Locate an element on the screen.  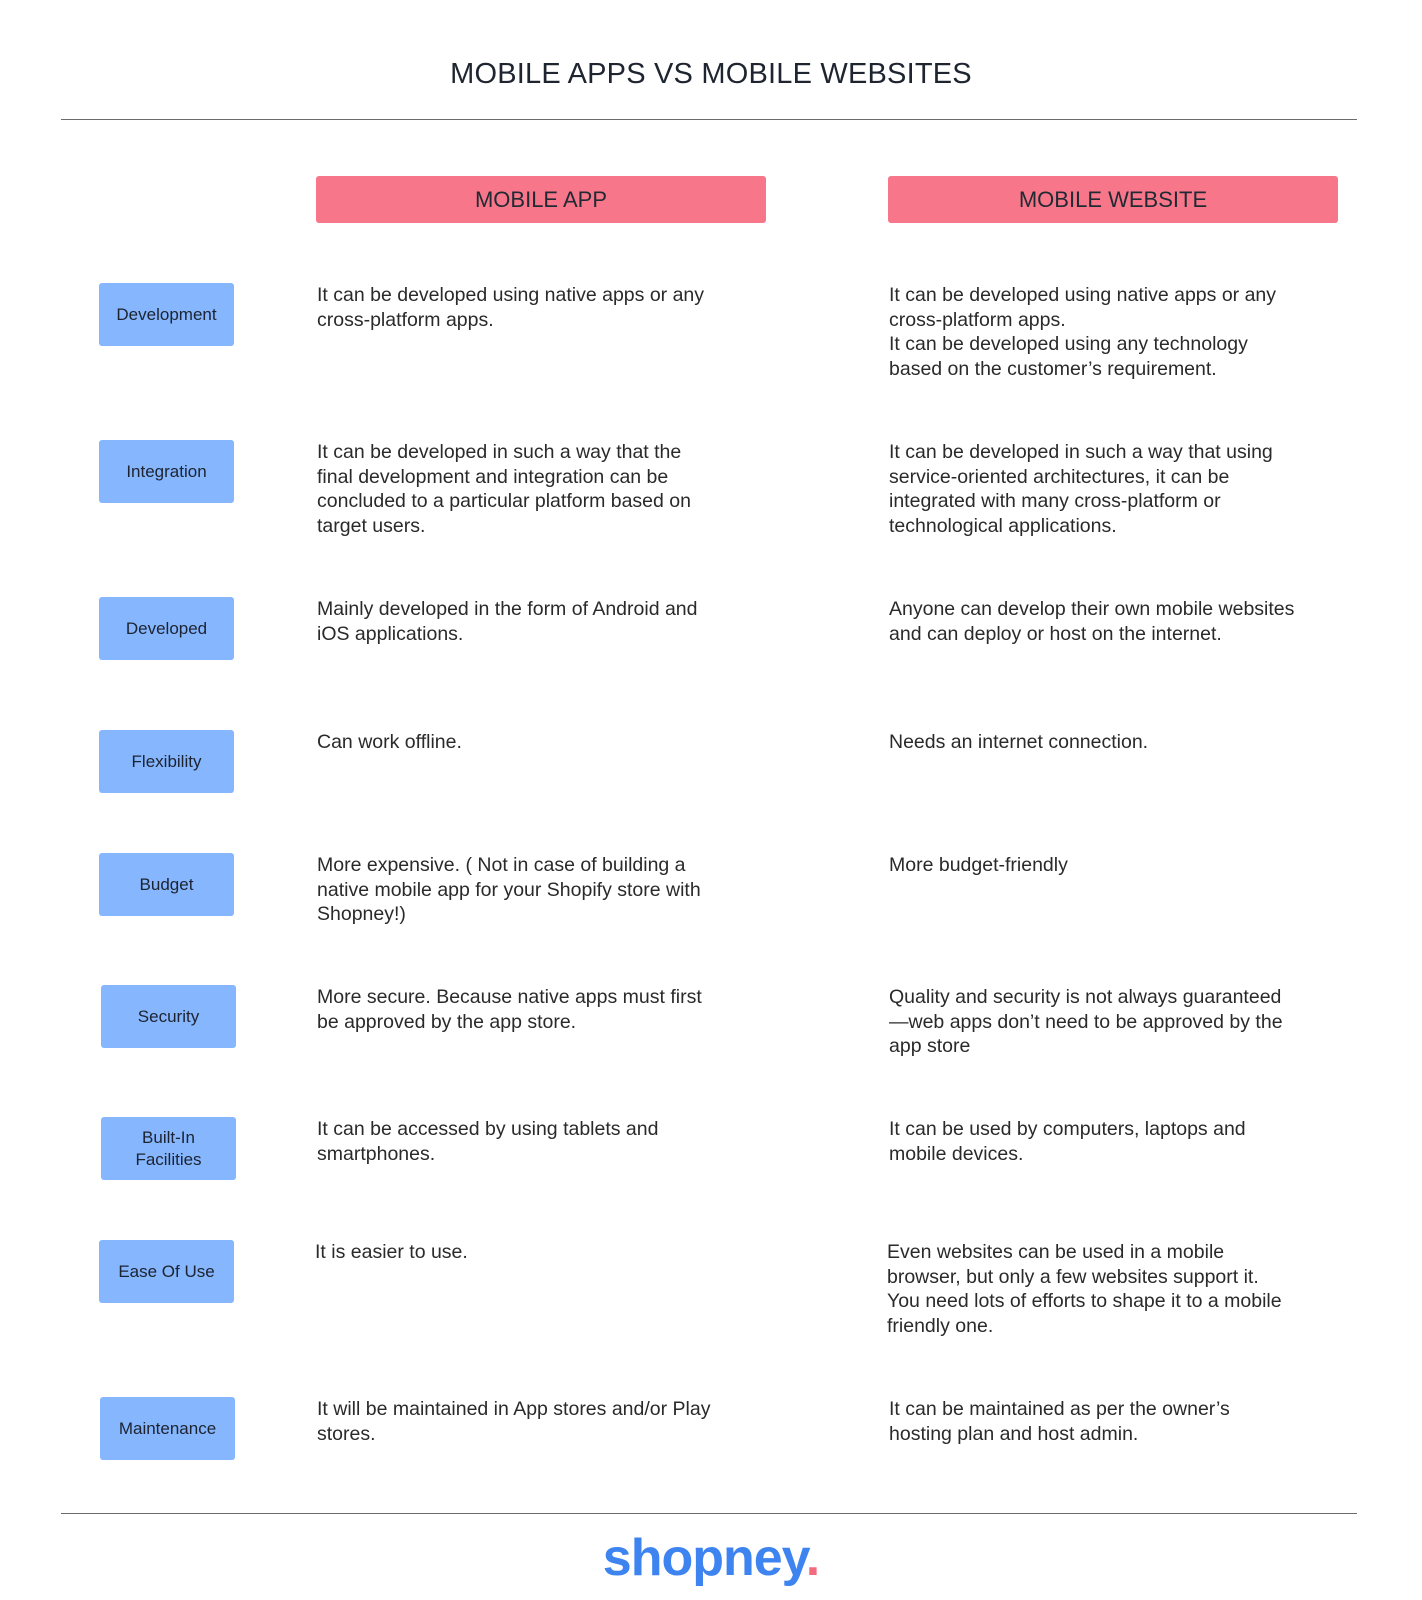
row-label-integration: Integration is located at coordinates (166, 471).